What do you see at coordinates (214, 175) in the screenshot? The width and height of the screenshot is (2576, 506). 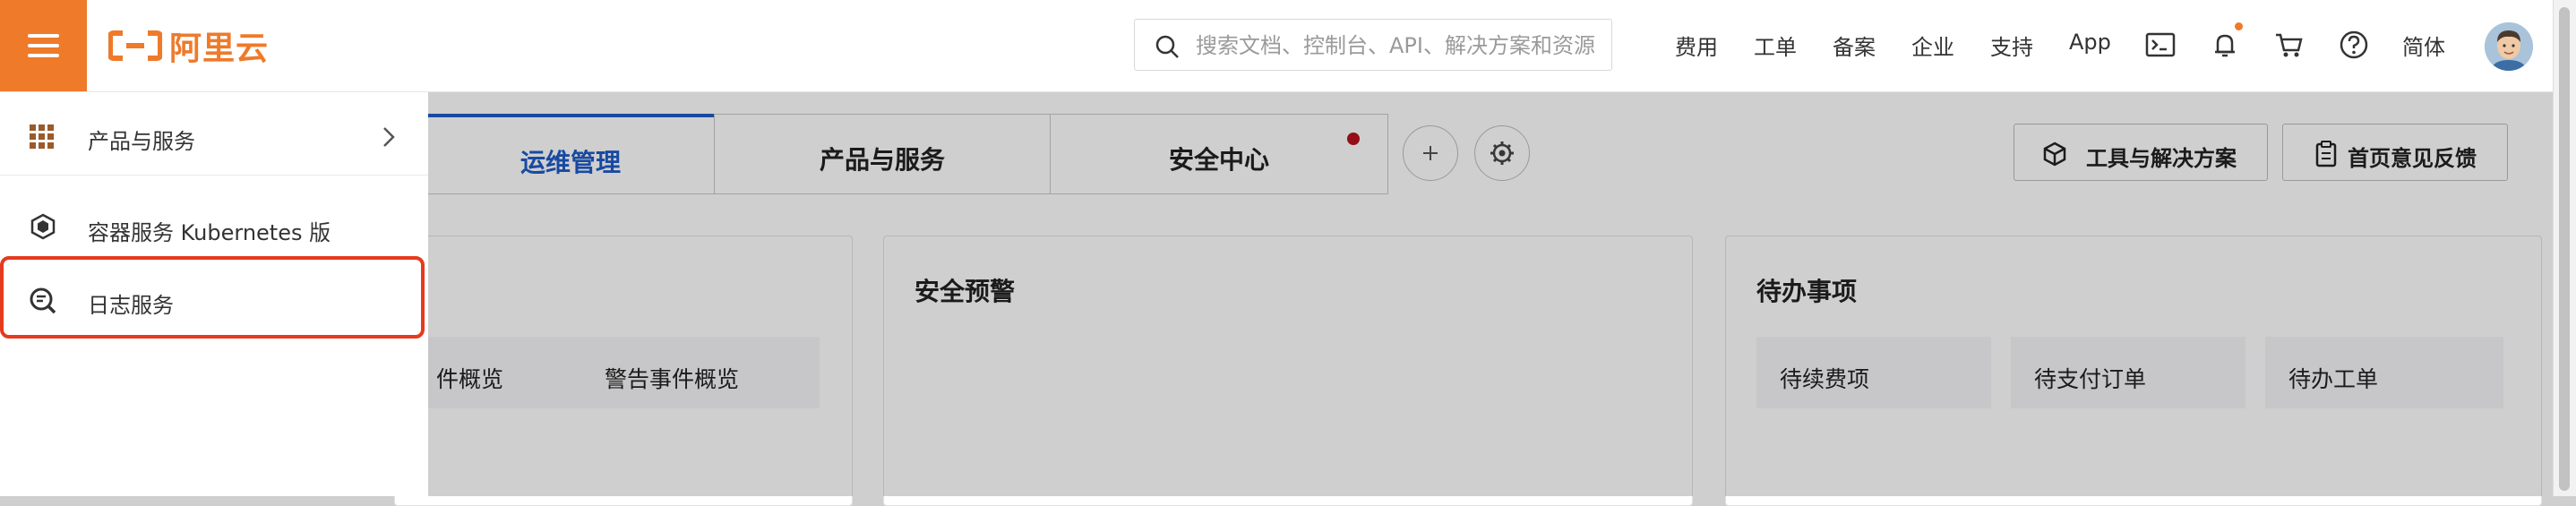 I see `divider` at bounding box center [214, 175].